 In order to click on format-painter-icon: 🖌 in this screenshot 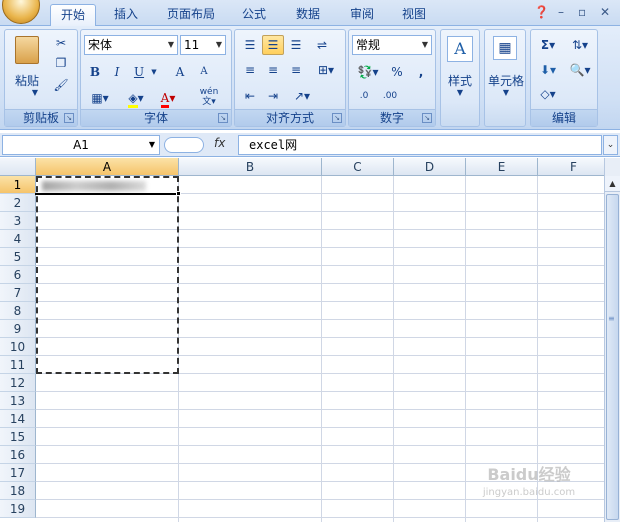, I will do `click(61, 85)`.